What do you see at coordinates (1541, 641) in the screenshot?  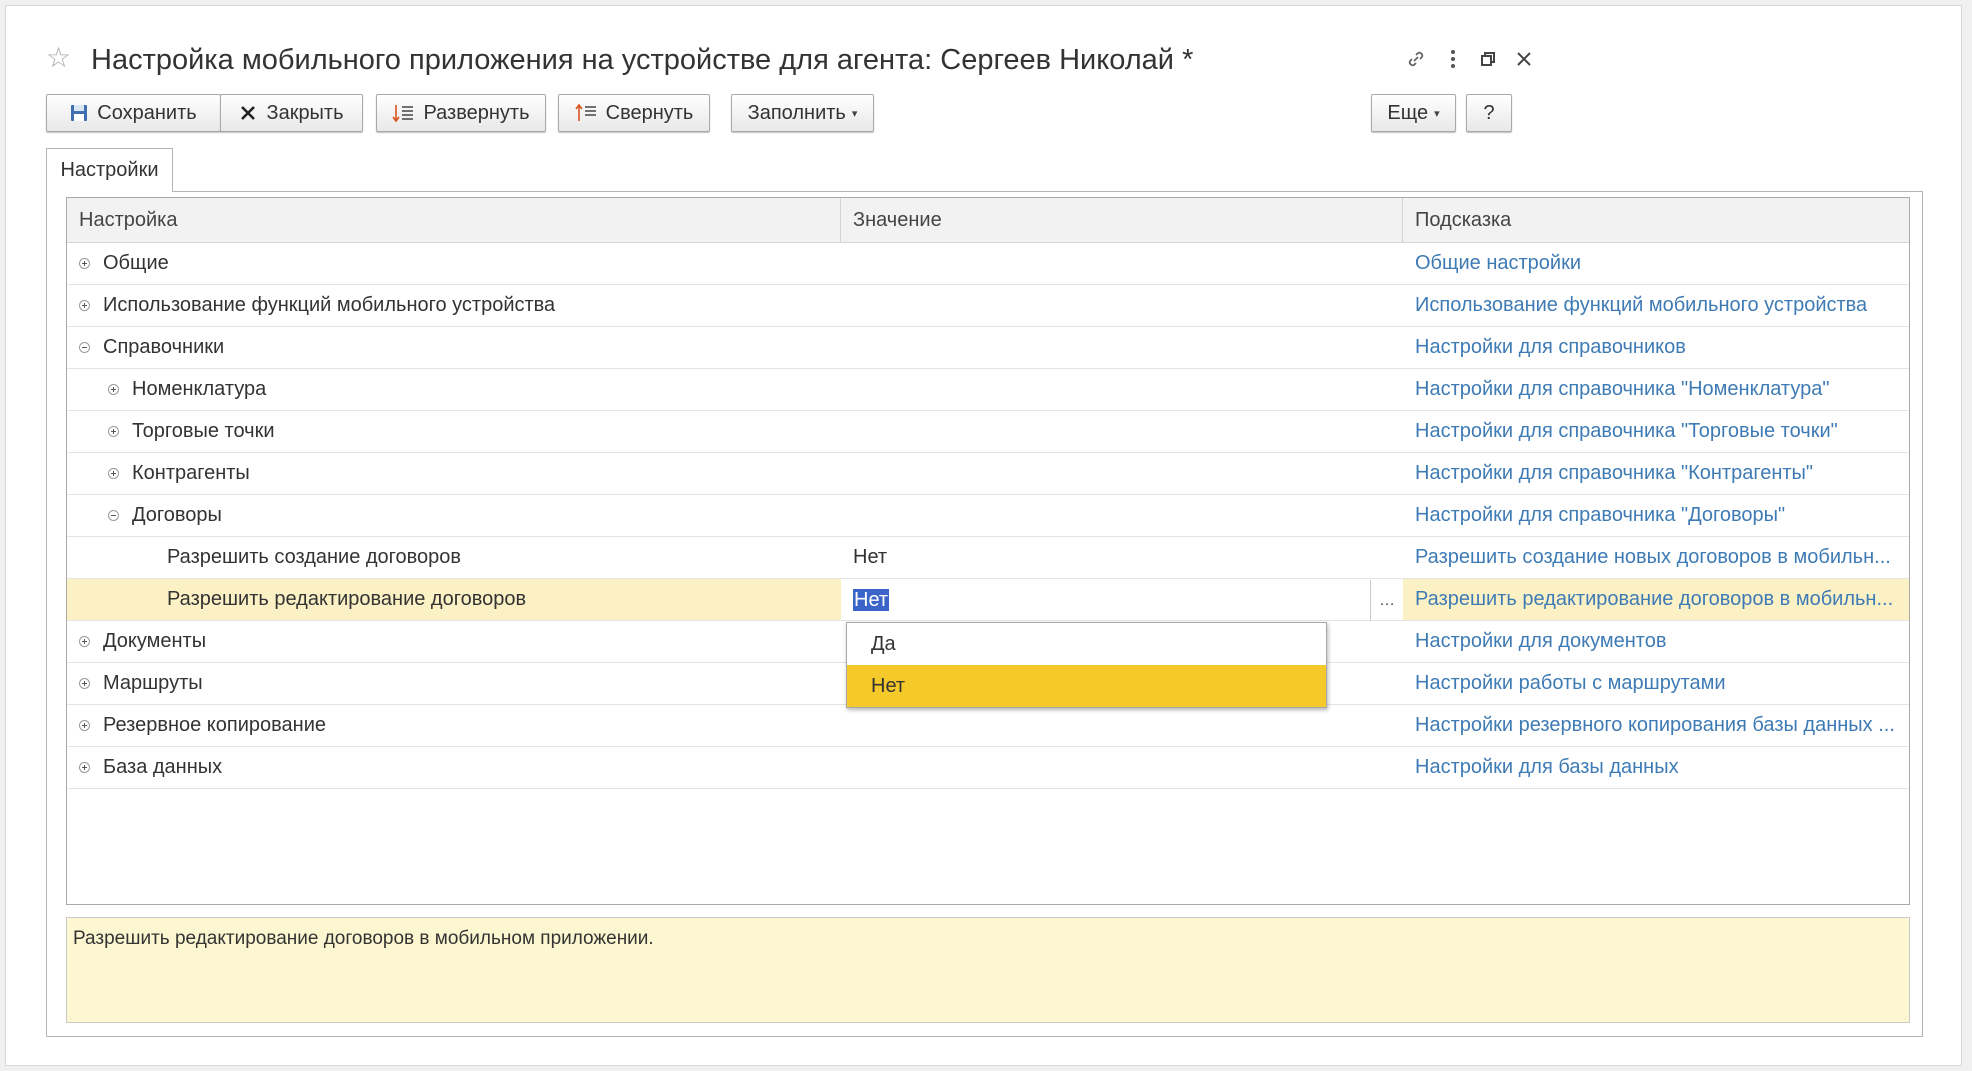 I see `hint-link: Настройки для документов` at bounding box center [1541, 641].